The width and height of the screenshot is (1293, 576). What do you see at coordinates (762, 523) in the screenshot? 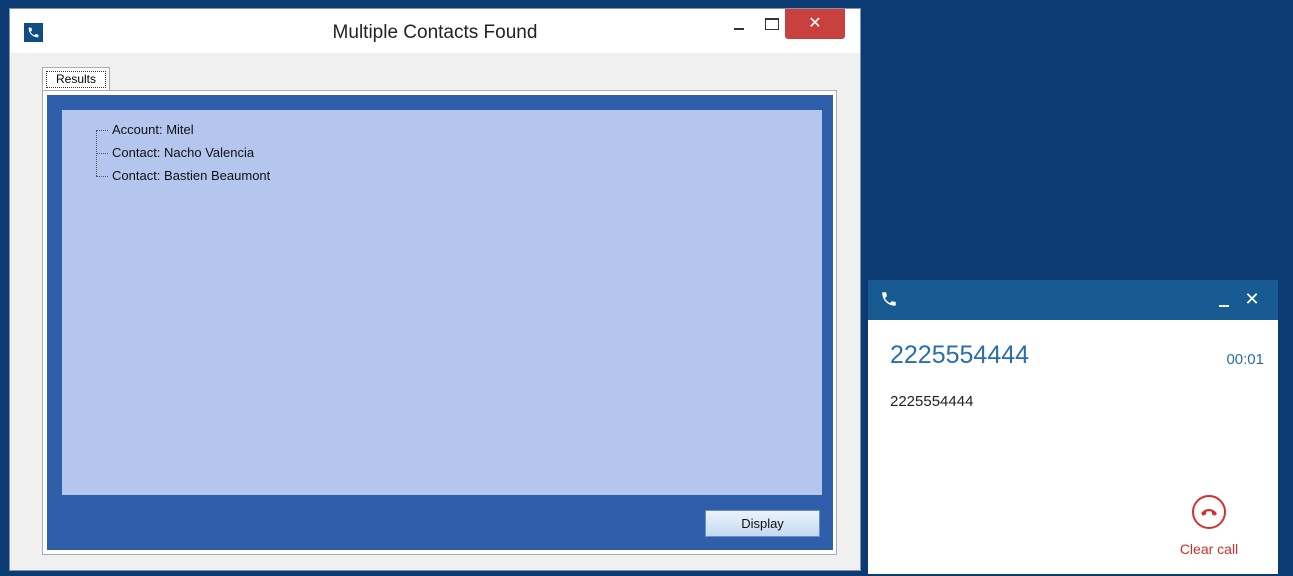
I see `display-button: Display` at bounding box center [762, 523].